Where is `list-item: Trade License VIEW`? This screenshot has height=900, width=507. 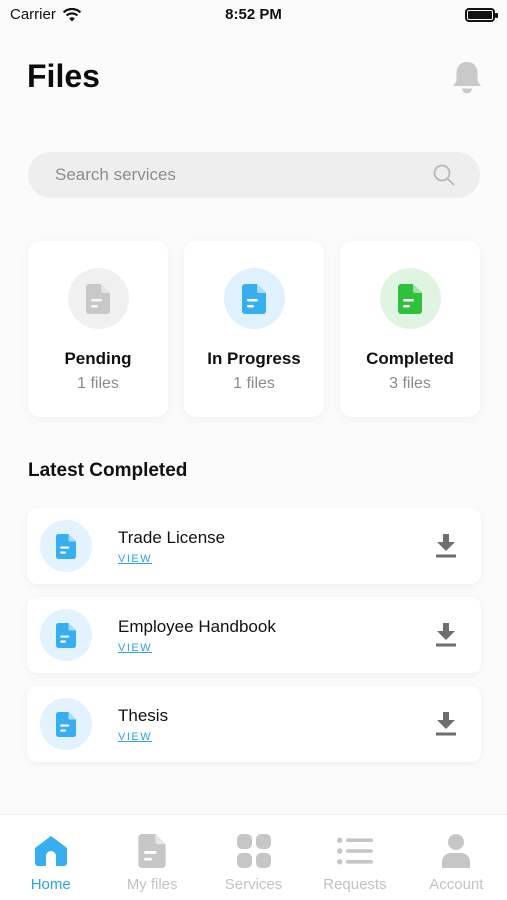 list-item: Trade License VIEW is located at coordinates (254, 546).